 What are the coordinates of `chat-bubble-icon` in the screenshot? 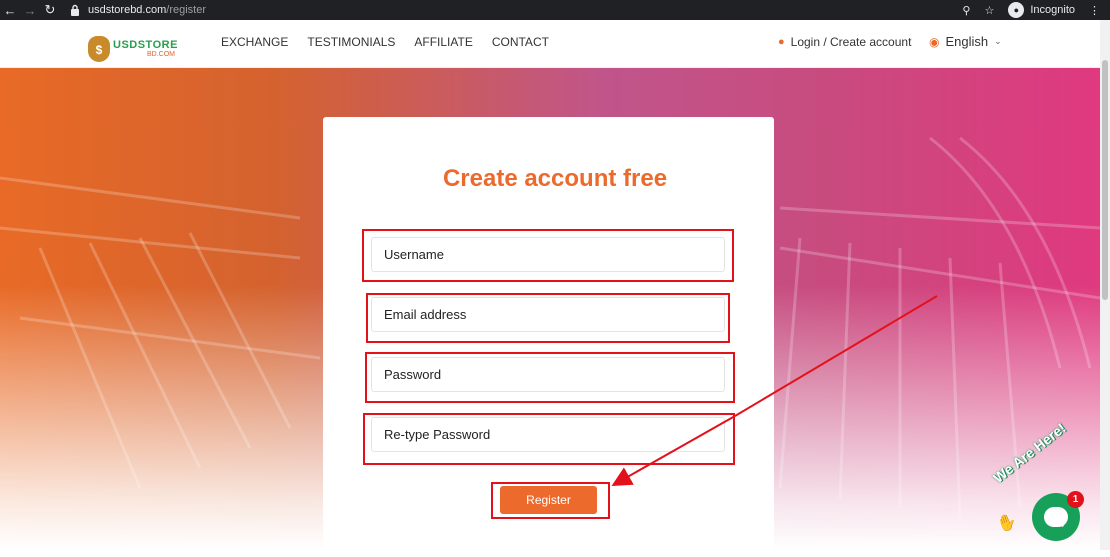 It's located at (1056, 517).